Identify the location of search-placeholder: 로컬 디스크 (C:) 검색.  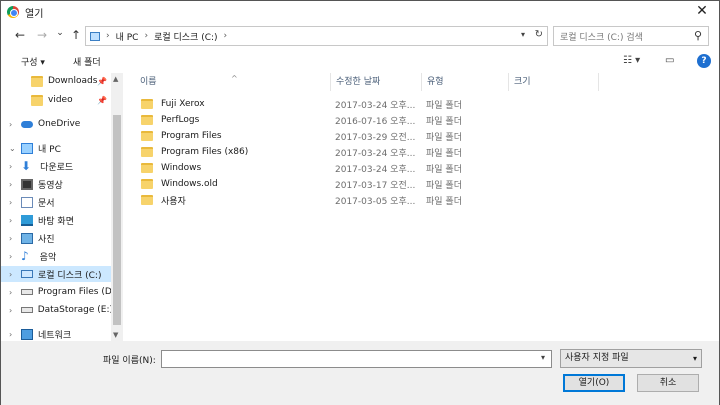
(601, 37).